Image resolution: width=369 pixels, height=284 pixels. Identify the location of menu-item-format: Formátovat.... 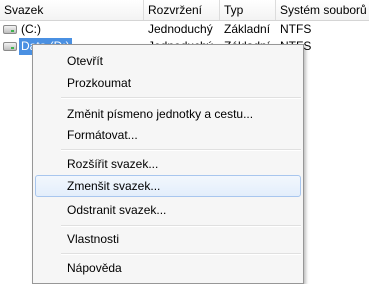
(168, 135).